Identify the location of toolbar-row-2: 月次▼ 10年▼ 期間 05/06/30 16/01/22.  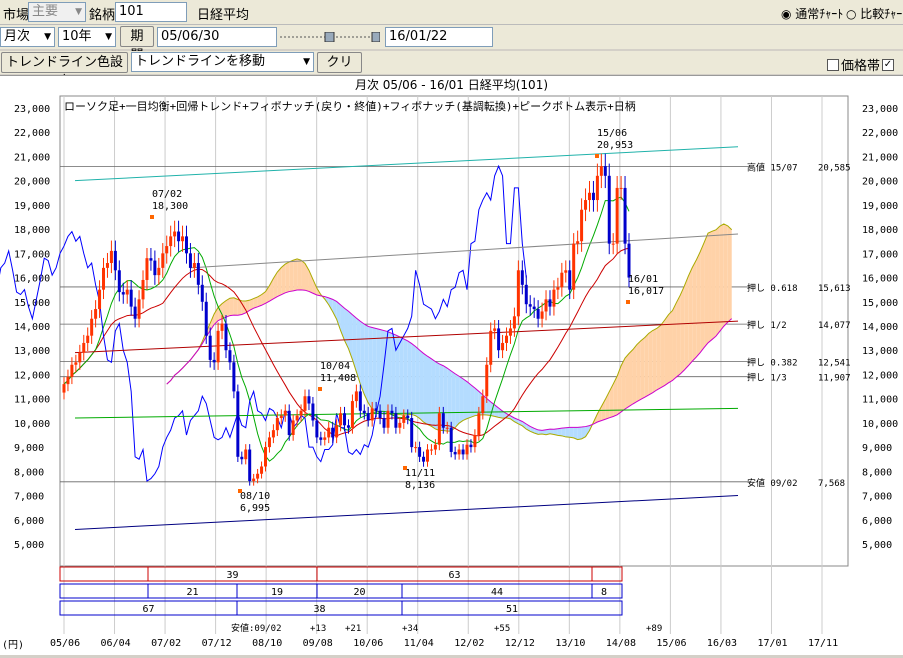
(451, 44).